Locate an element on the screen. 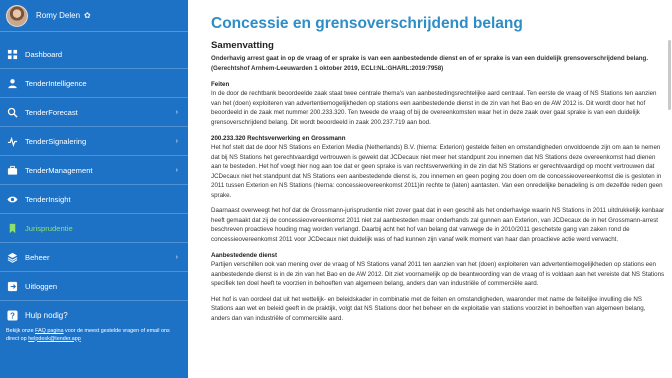 The height and width of the screenshot is (378, 672). subheading-feiten: Feiten is located at coordinates (220, 84).